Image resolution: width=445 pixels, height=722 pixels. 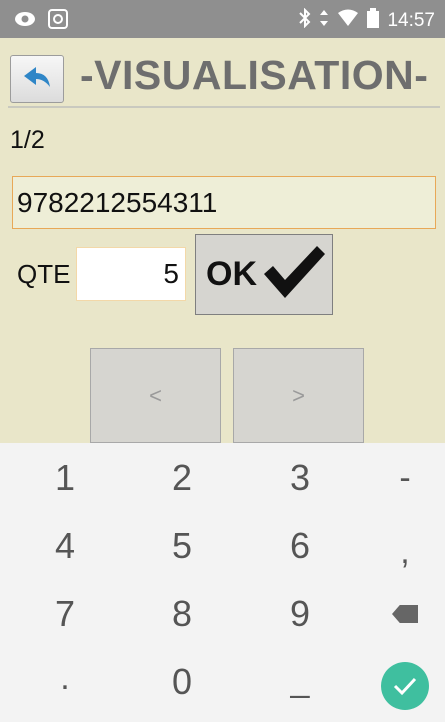 I want to click on ok-button: OK, so click(x=264, y=274).